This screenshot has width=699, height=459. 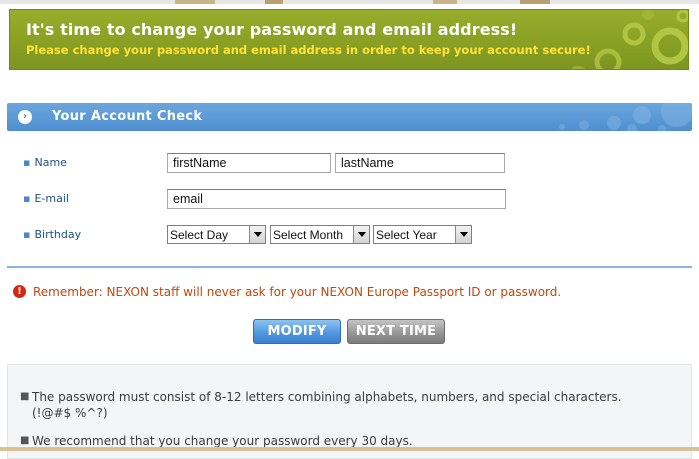 What do you see at coordinates (127, 116) in the screenshot?
I see `section-title: Your Account Check` at bounding box center [127, 116].